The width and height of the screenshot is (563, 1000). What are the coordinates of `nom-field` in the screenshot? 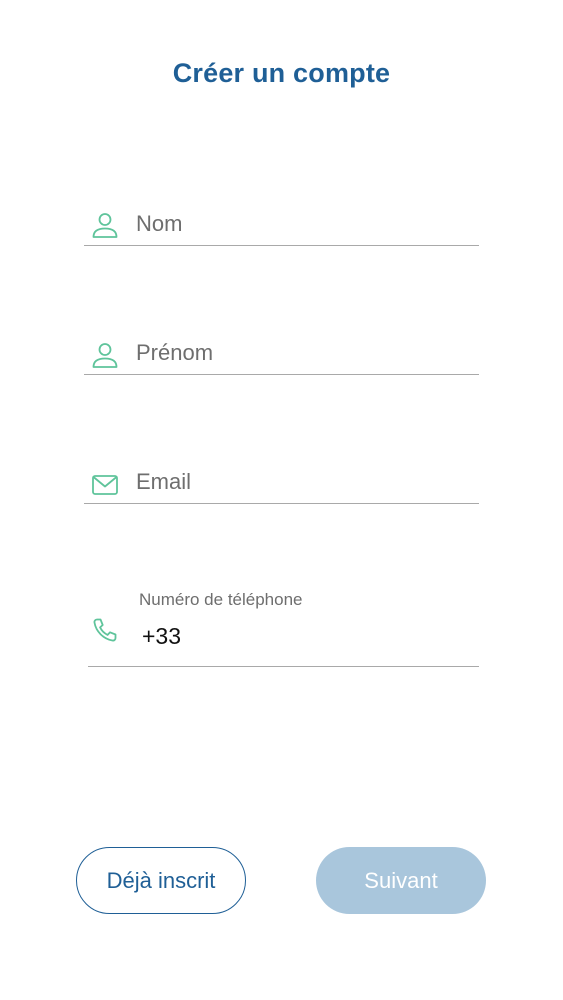 It's located at (281, 223).